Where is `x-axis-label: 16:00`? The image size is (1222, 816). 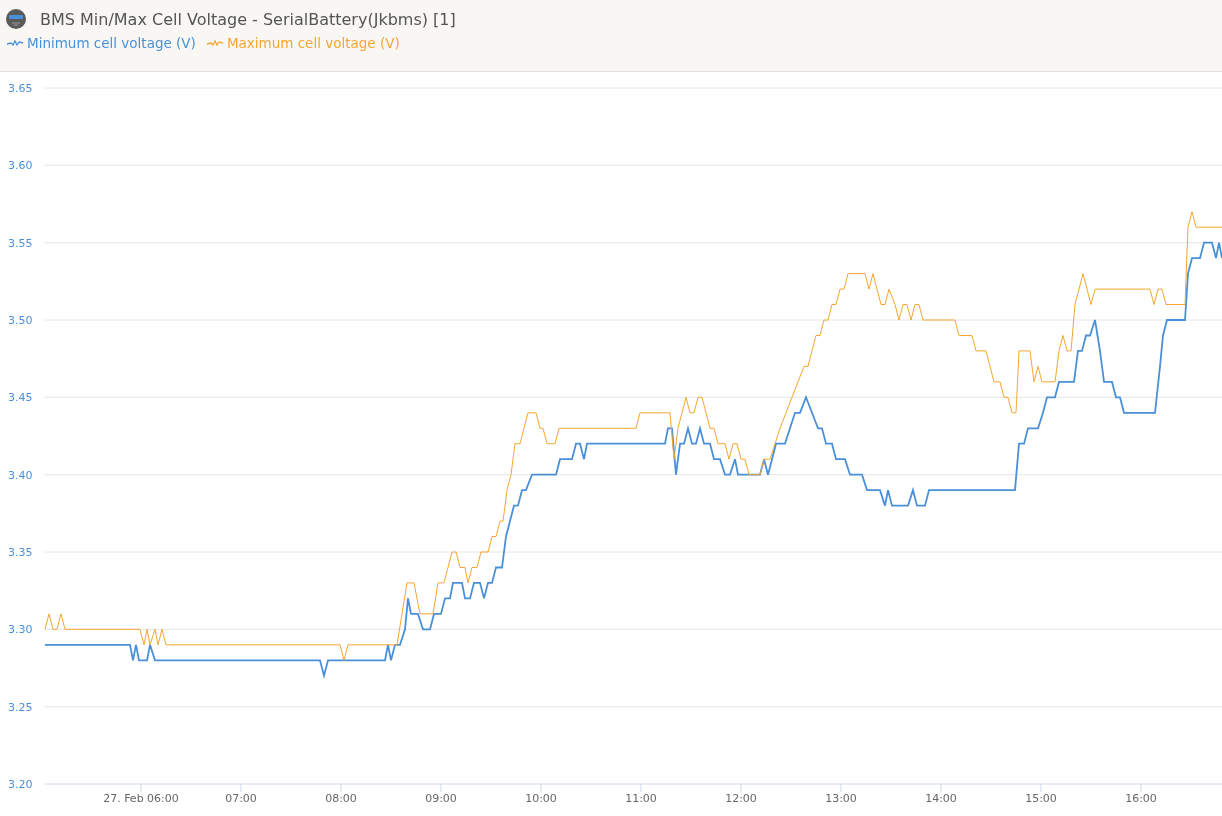
x-axis-label: 16:00 is located at coordinates (1141, 798).